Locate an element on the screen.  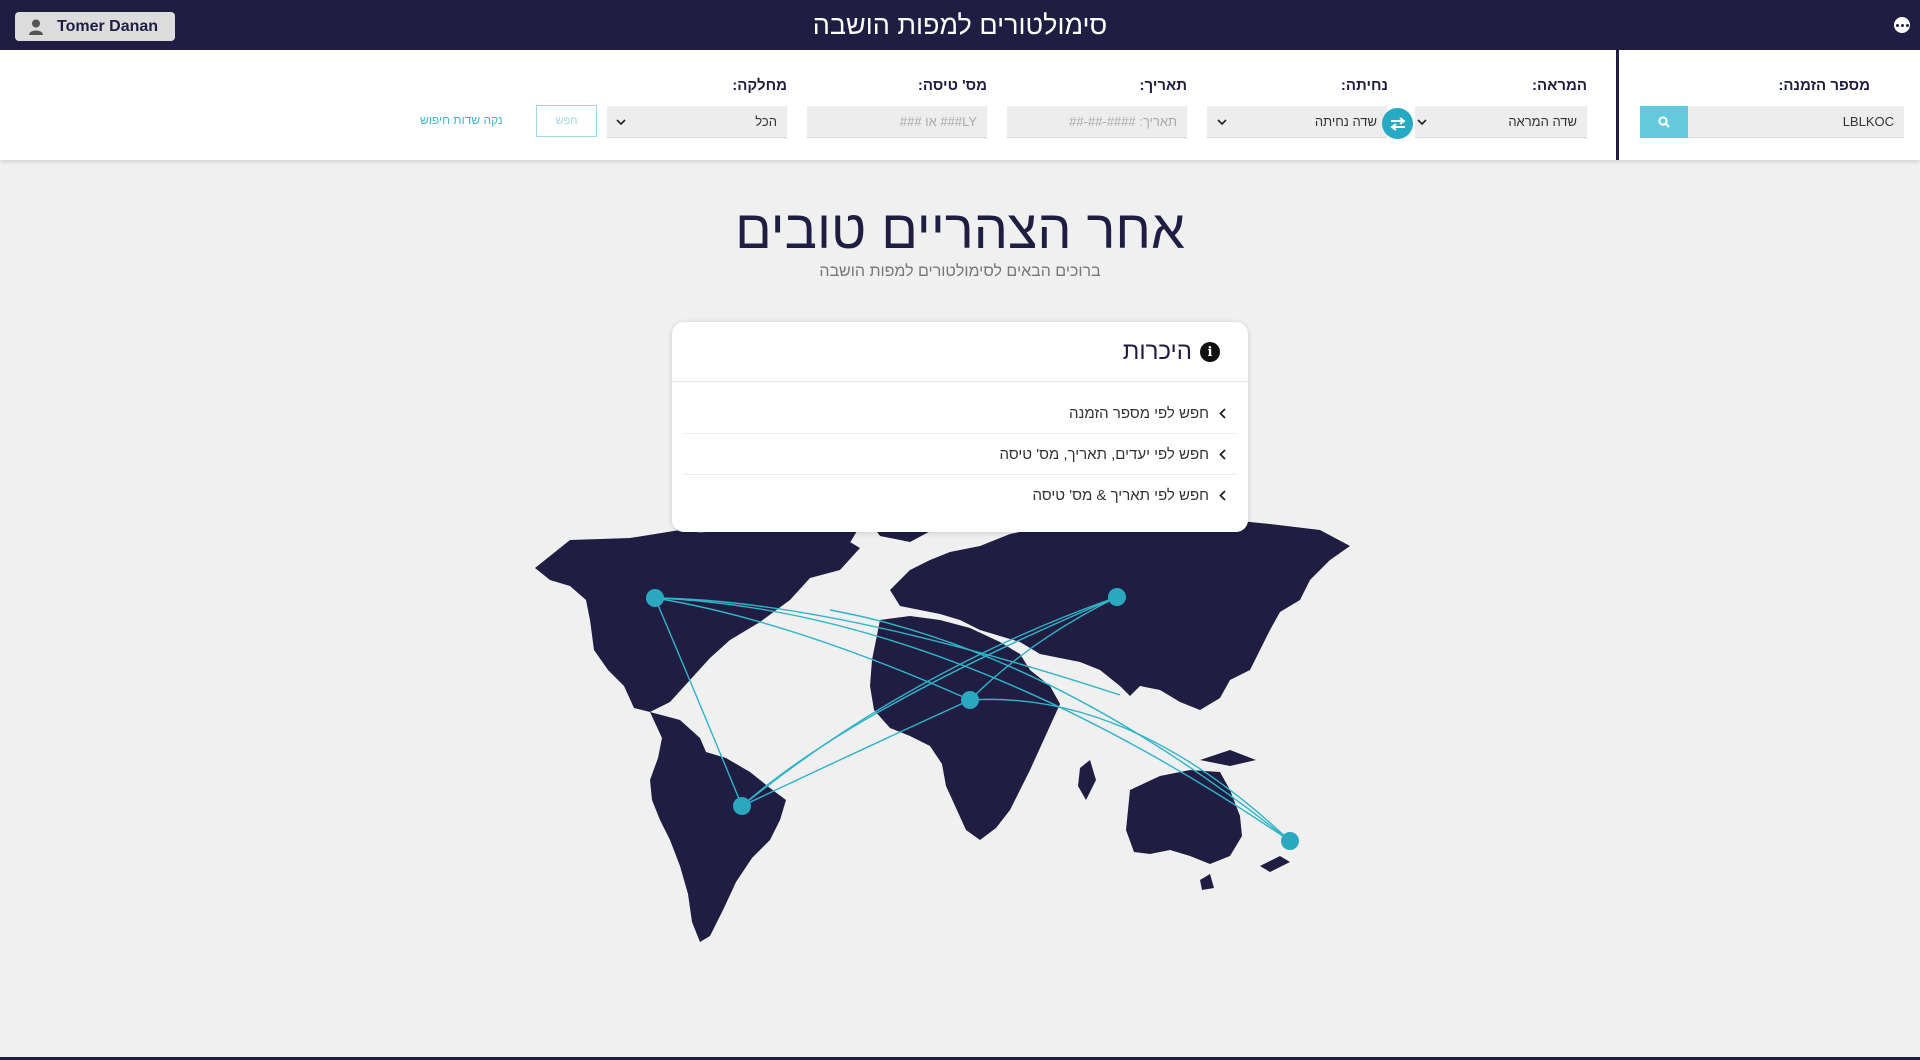
search-icon is located at coordinates (1664, 122).